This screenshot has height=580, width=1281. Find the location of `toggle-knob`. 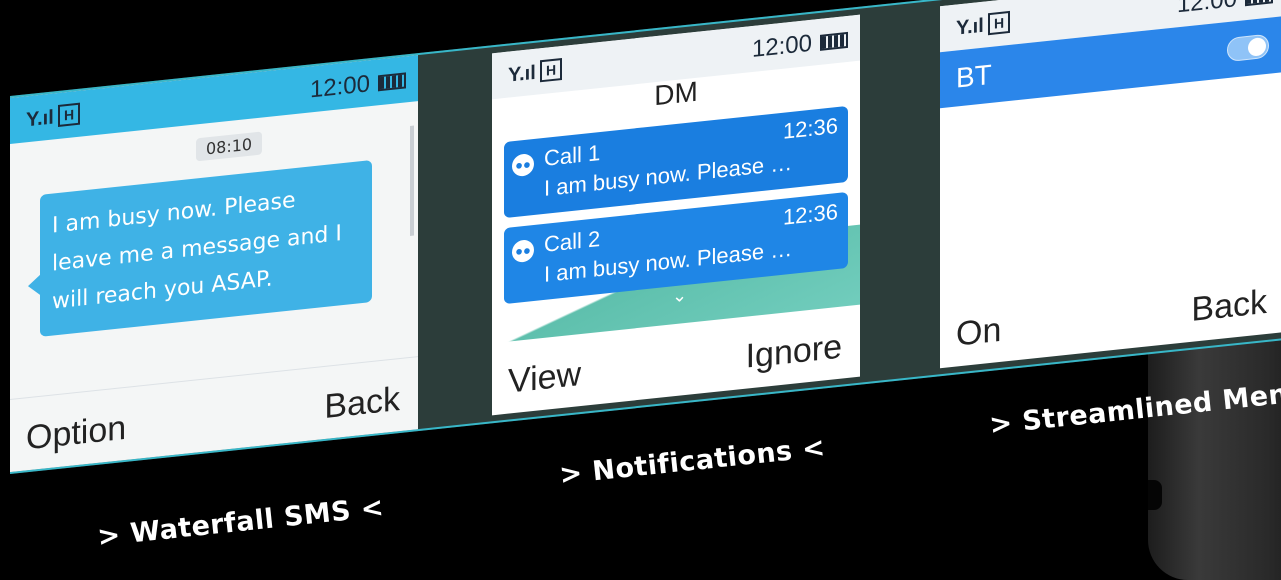

toggle-knob is located at coordinates (1257, 46).